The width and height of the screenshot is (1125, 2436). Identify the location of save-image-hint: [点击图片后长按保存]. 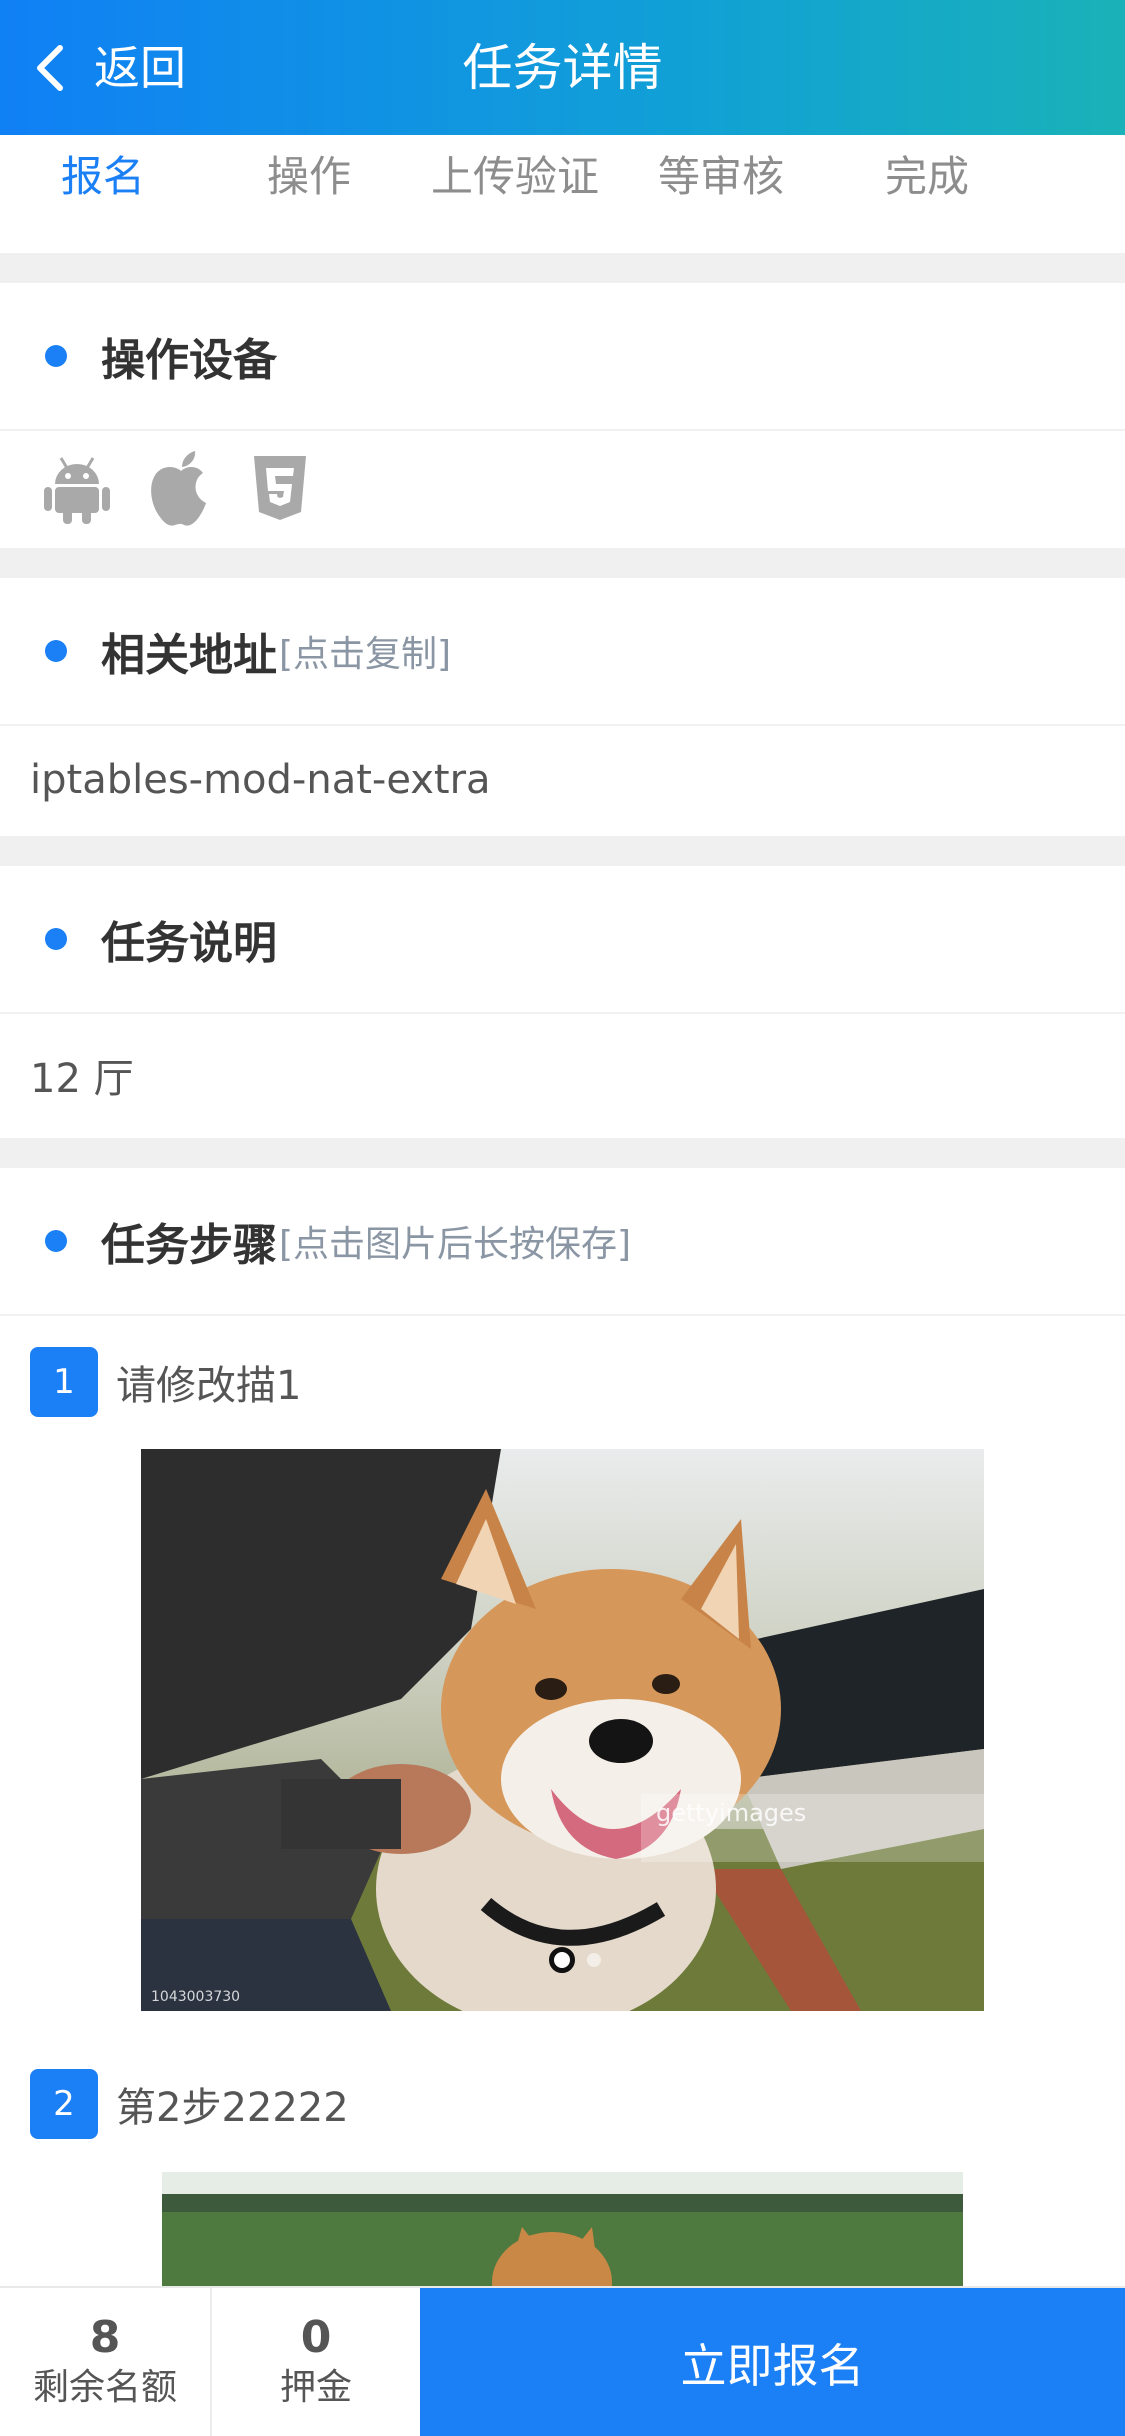
(455, 1244).